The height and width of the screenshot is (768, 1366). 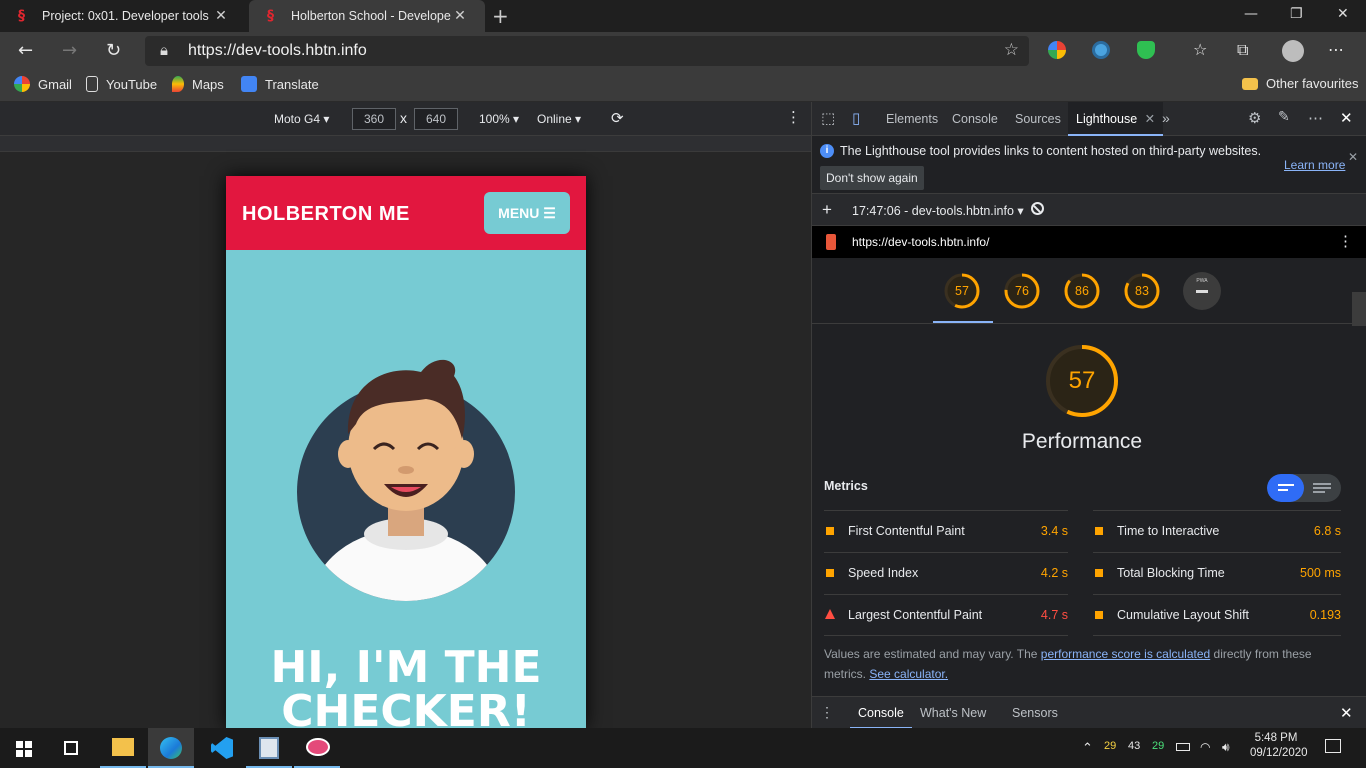 What do you see at coordinates (367, 16) in the screenshot?
I see `browser-tab-holberton: § Holberton School - Developer to ✕` at bounding box center [367, 16].